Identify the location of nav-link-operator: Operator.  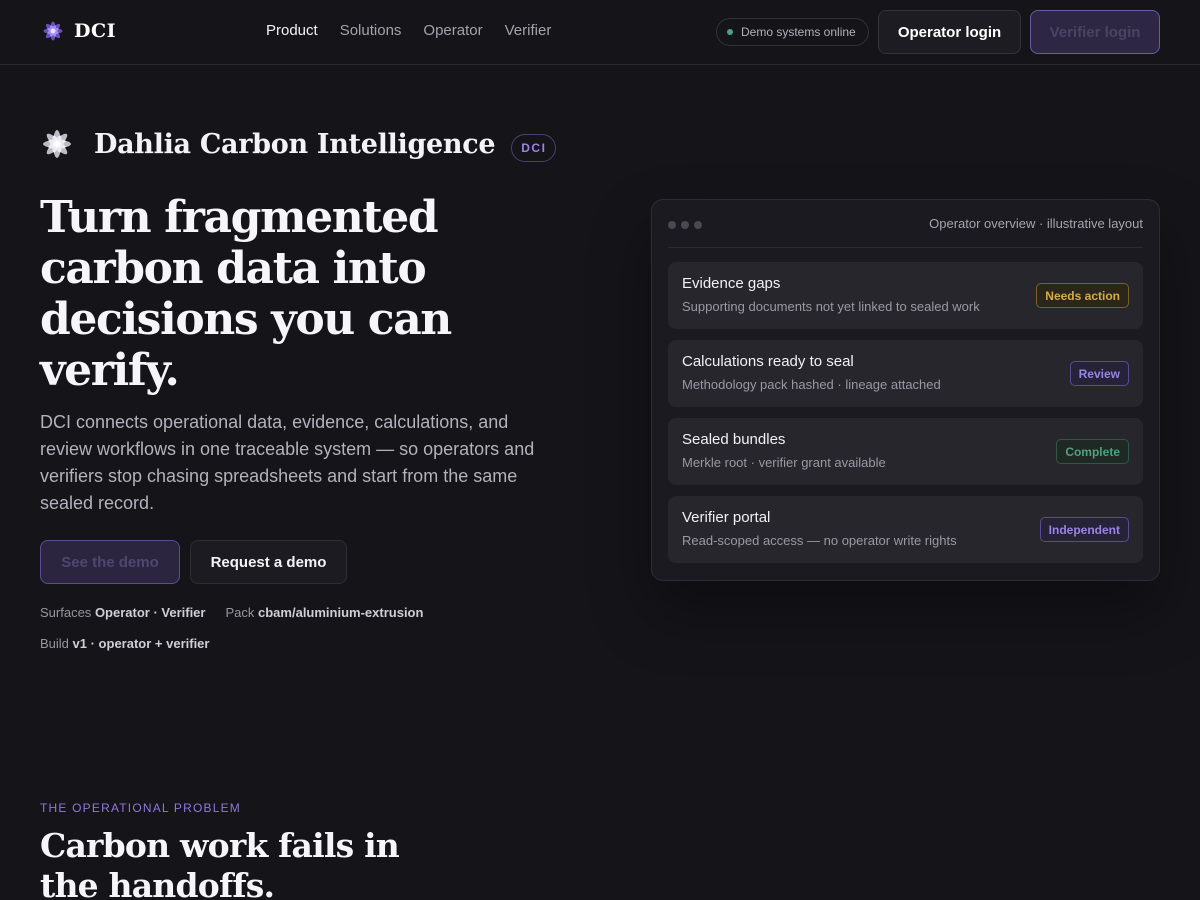
(452, 30).